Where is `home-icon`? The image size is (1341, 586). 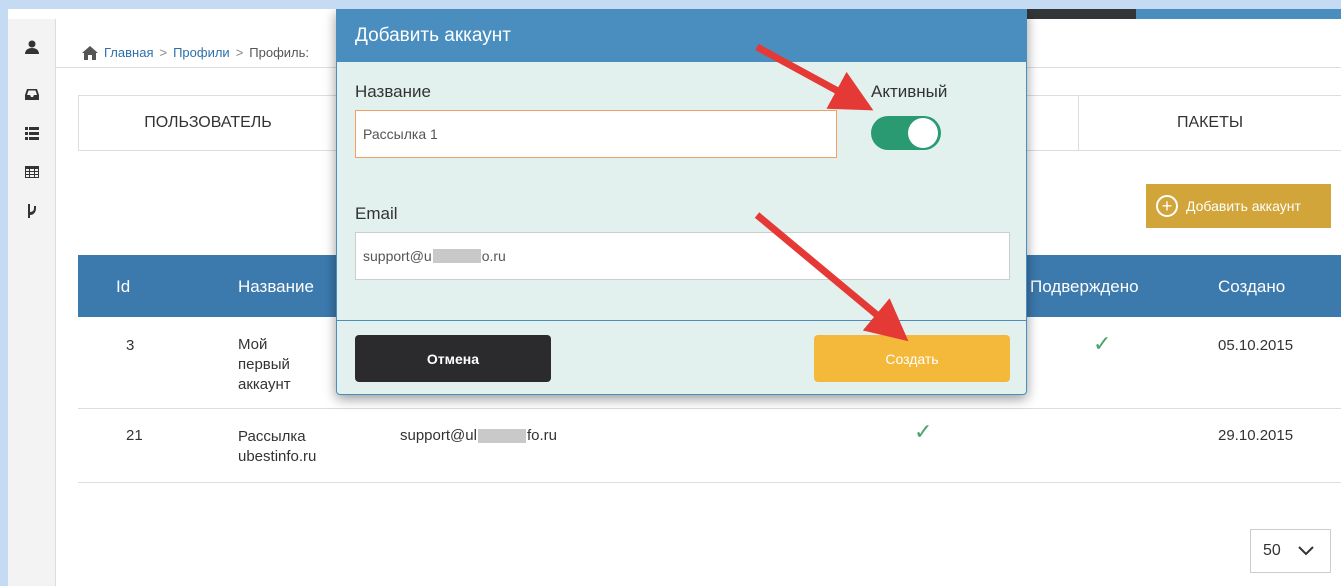 home-icon is located at coordinates (90, 52).